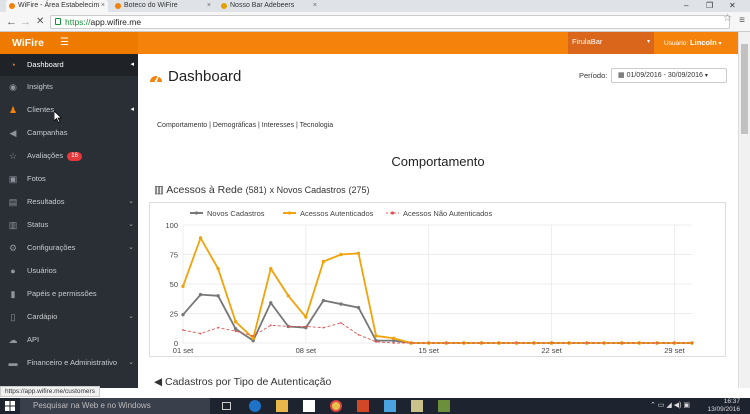 This screenshot has height=414, width=750. What do you see at coordinates (727, 18) in the screenshot?
I see `bookmark-star-icon: ☆` at bounding box center [727, 18].